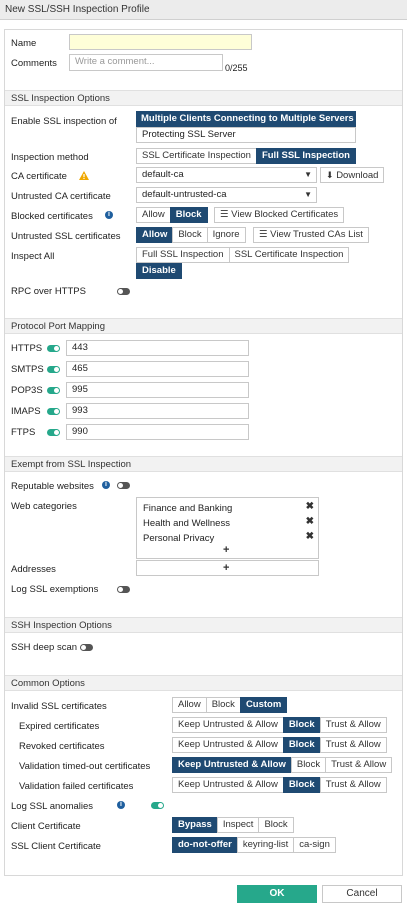 The width and height of the screenshot is (407, 905). Describe the element at coordinates (223, 705) in the screenshot. I see `invalid-block: Block` at that location.